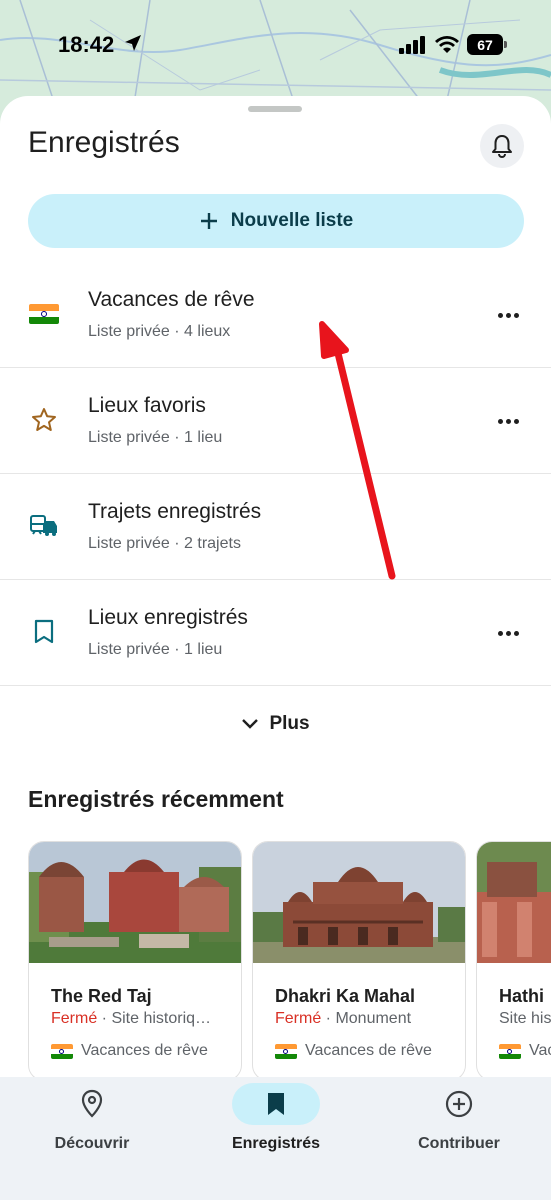 This screenshot has height=1200, width=551. Describe the element at coordinates (276, 1143) in the screenshot. I see `nav-label: Enregistrés` at that location.